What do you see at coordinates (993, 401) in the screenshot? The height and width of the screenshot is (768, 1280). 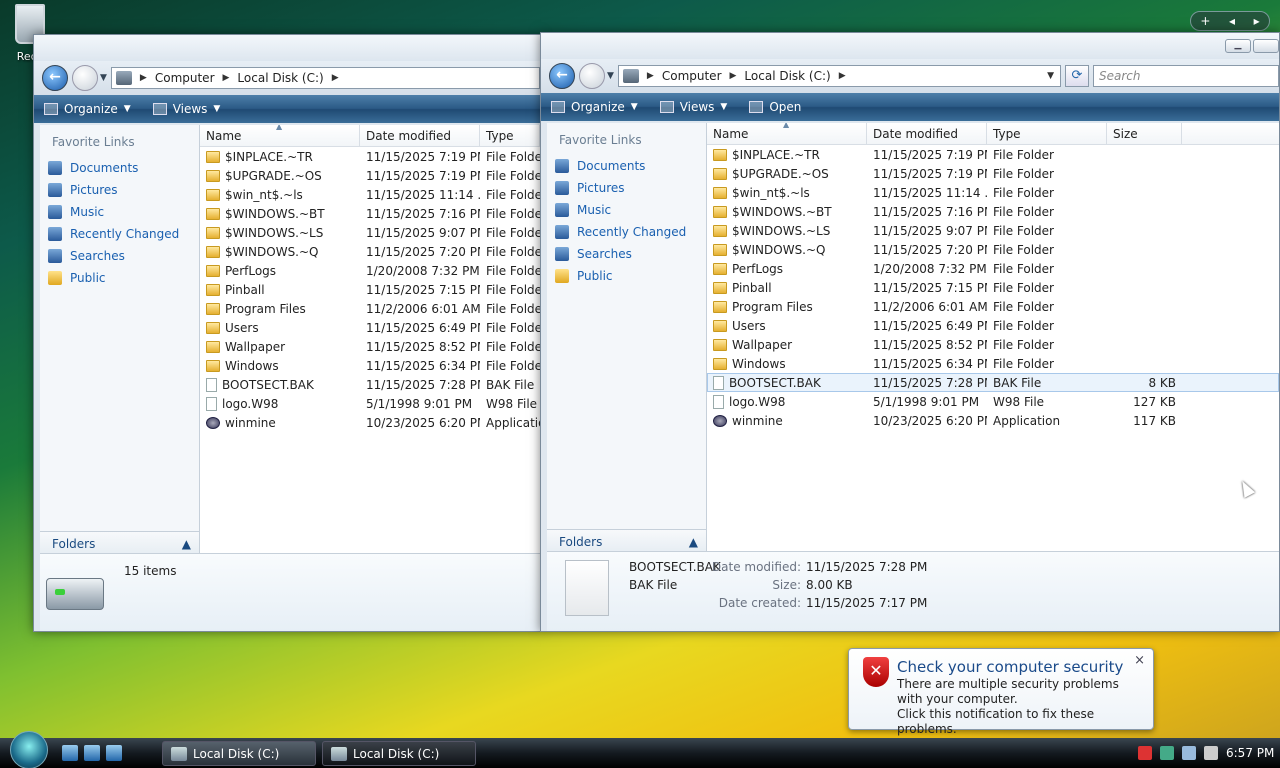 I see `file-row: logo.W98 5/1/1998 9:01 PM W98 File 127 KB` at bounding box center [993, 401].